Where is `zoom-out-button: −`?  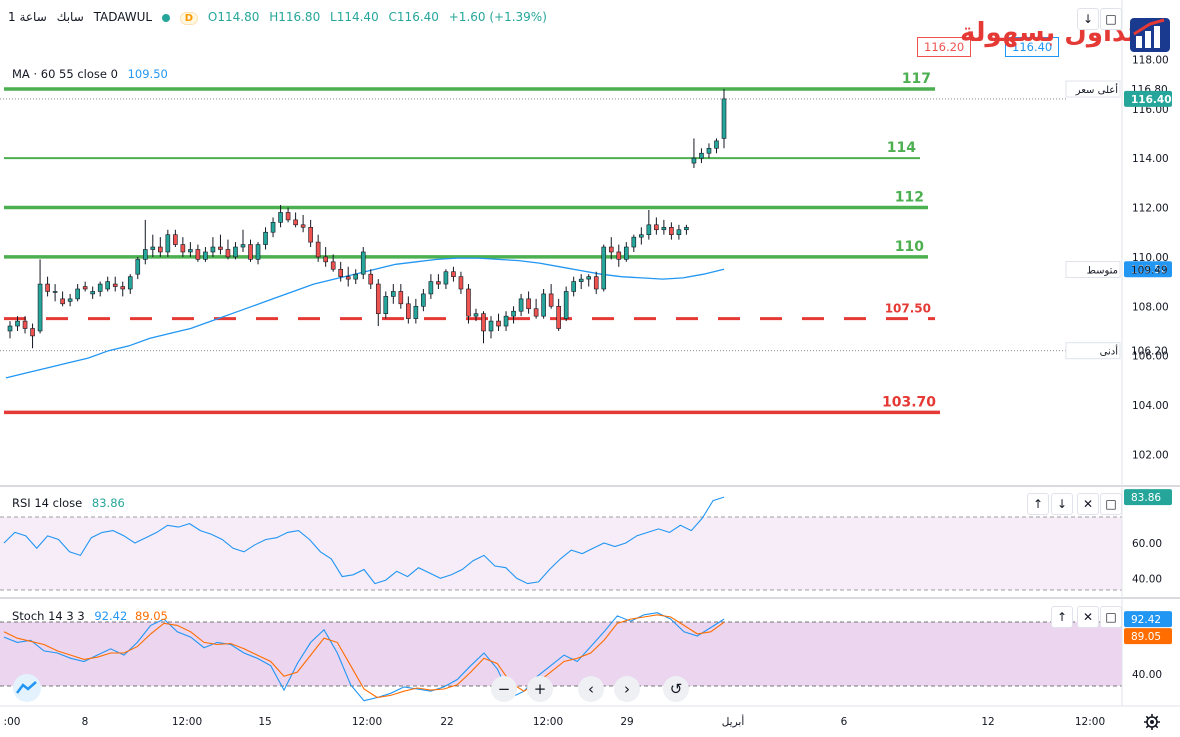
zoom-out-button: − is located at coordinates (504, 689).